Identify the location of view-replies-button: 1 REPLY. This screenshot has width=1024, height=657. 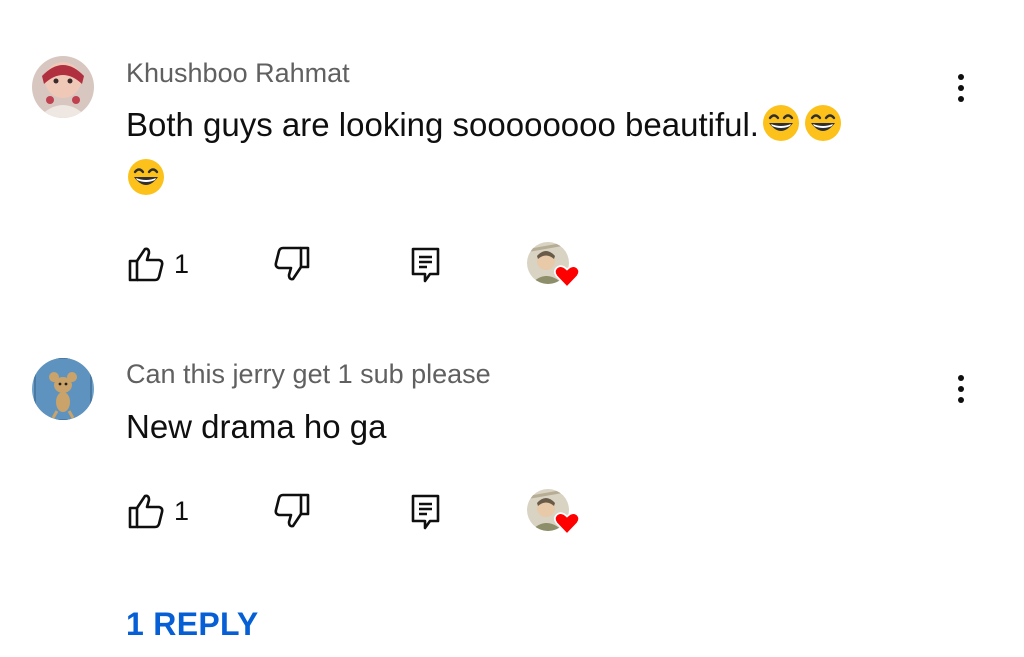
(192, 624).